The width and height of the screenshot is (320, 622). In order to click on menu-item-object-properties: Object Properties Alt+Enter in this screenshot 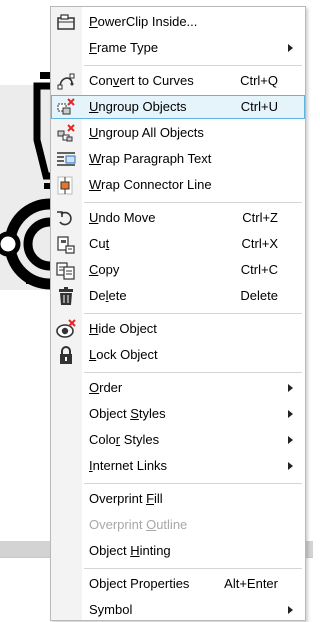, I will do `click(178, 584)`.